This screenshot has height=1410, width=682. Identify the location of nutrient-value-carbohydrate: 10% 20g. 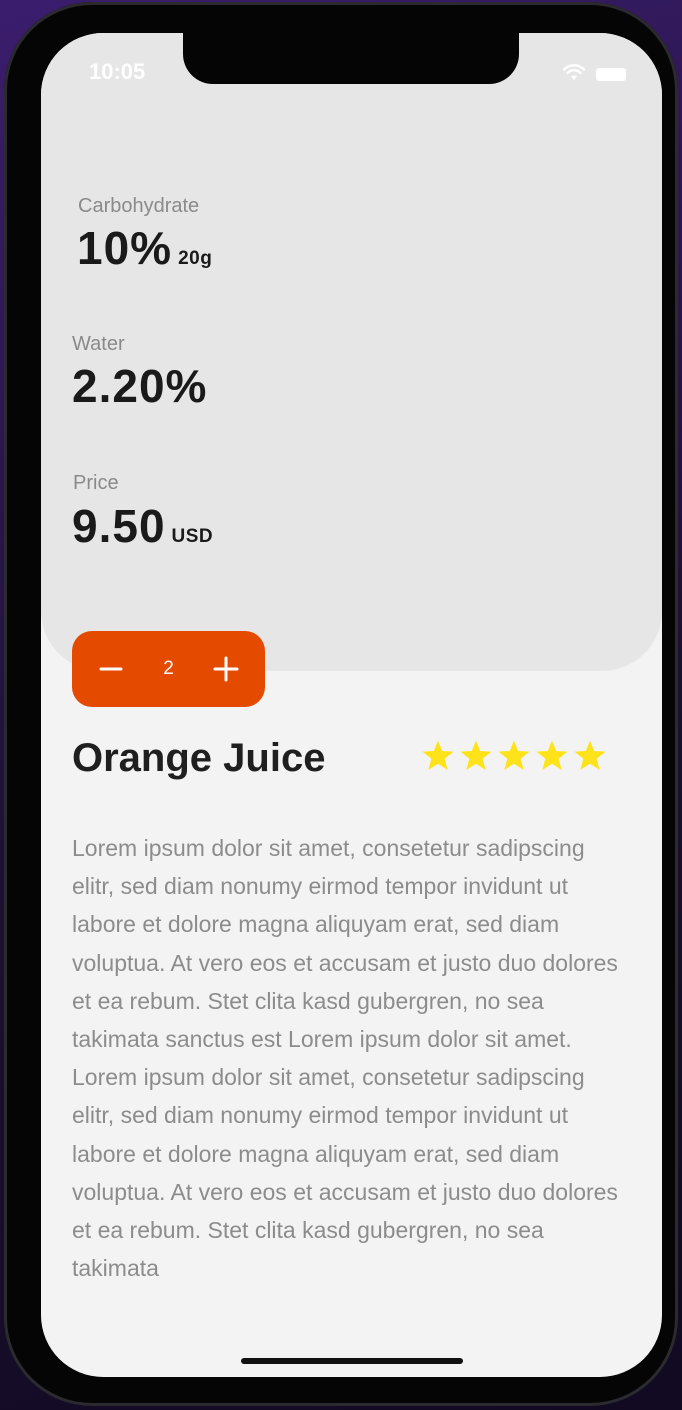
(144, 248).